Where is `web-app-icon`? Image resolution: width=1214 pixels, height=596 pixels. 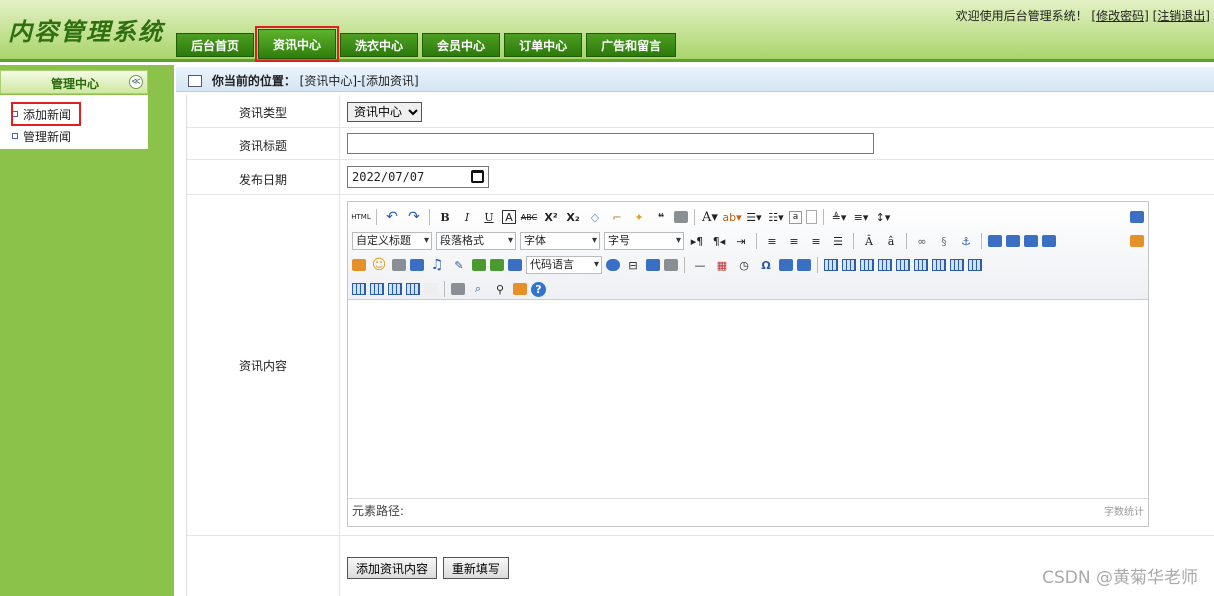 web-app-icon is located at coordinates (613, 265).